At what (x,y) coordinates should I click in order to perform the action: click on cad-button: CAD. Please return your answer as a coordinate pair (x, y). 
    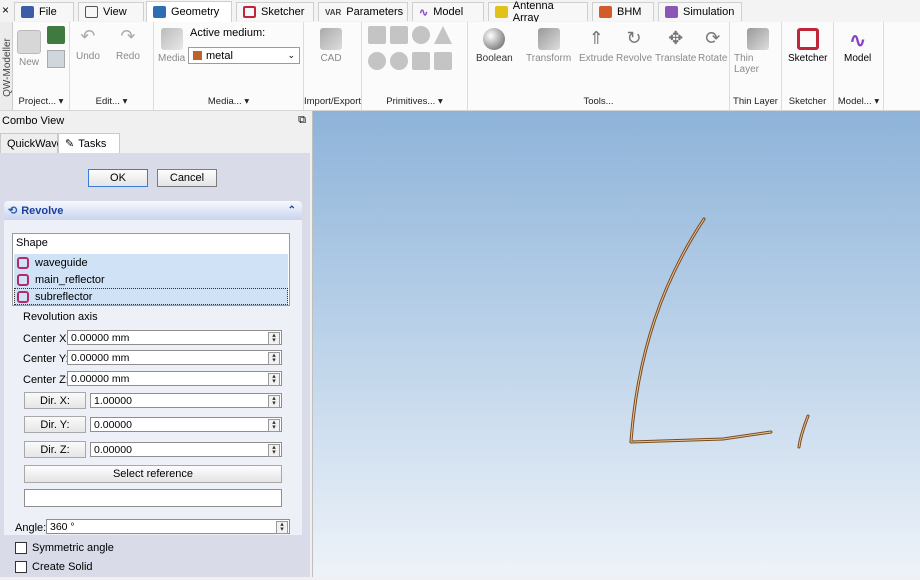
    Looking at the image, I should click on (331, 46).